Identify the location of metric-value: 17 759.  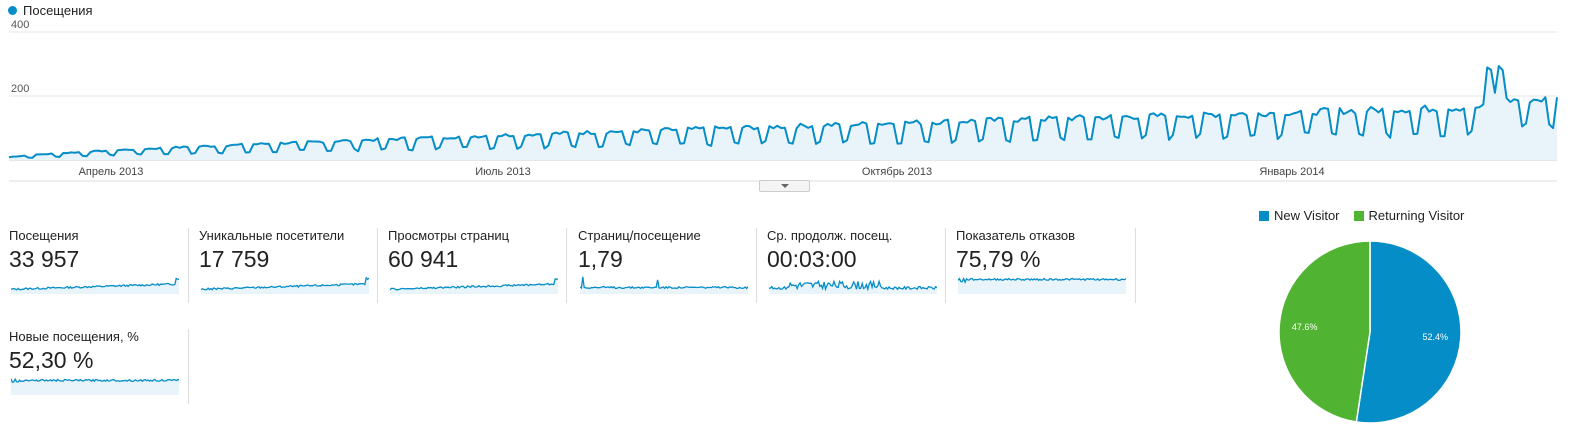
(234, 259).